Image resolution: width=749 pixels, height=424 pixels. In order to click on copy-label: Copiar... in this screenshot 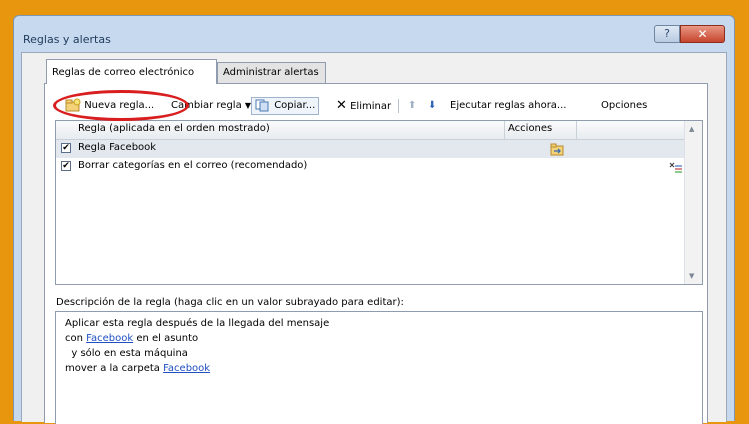, I will do `click(295, 105)`.